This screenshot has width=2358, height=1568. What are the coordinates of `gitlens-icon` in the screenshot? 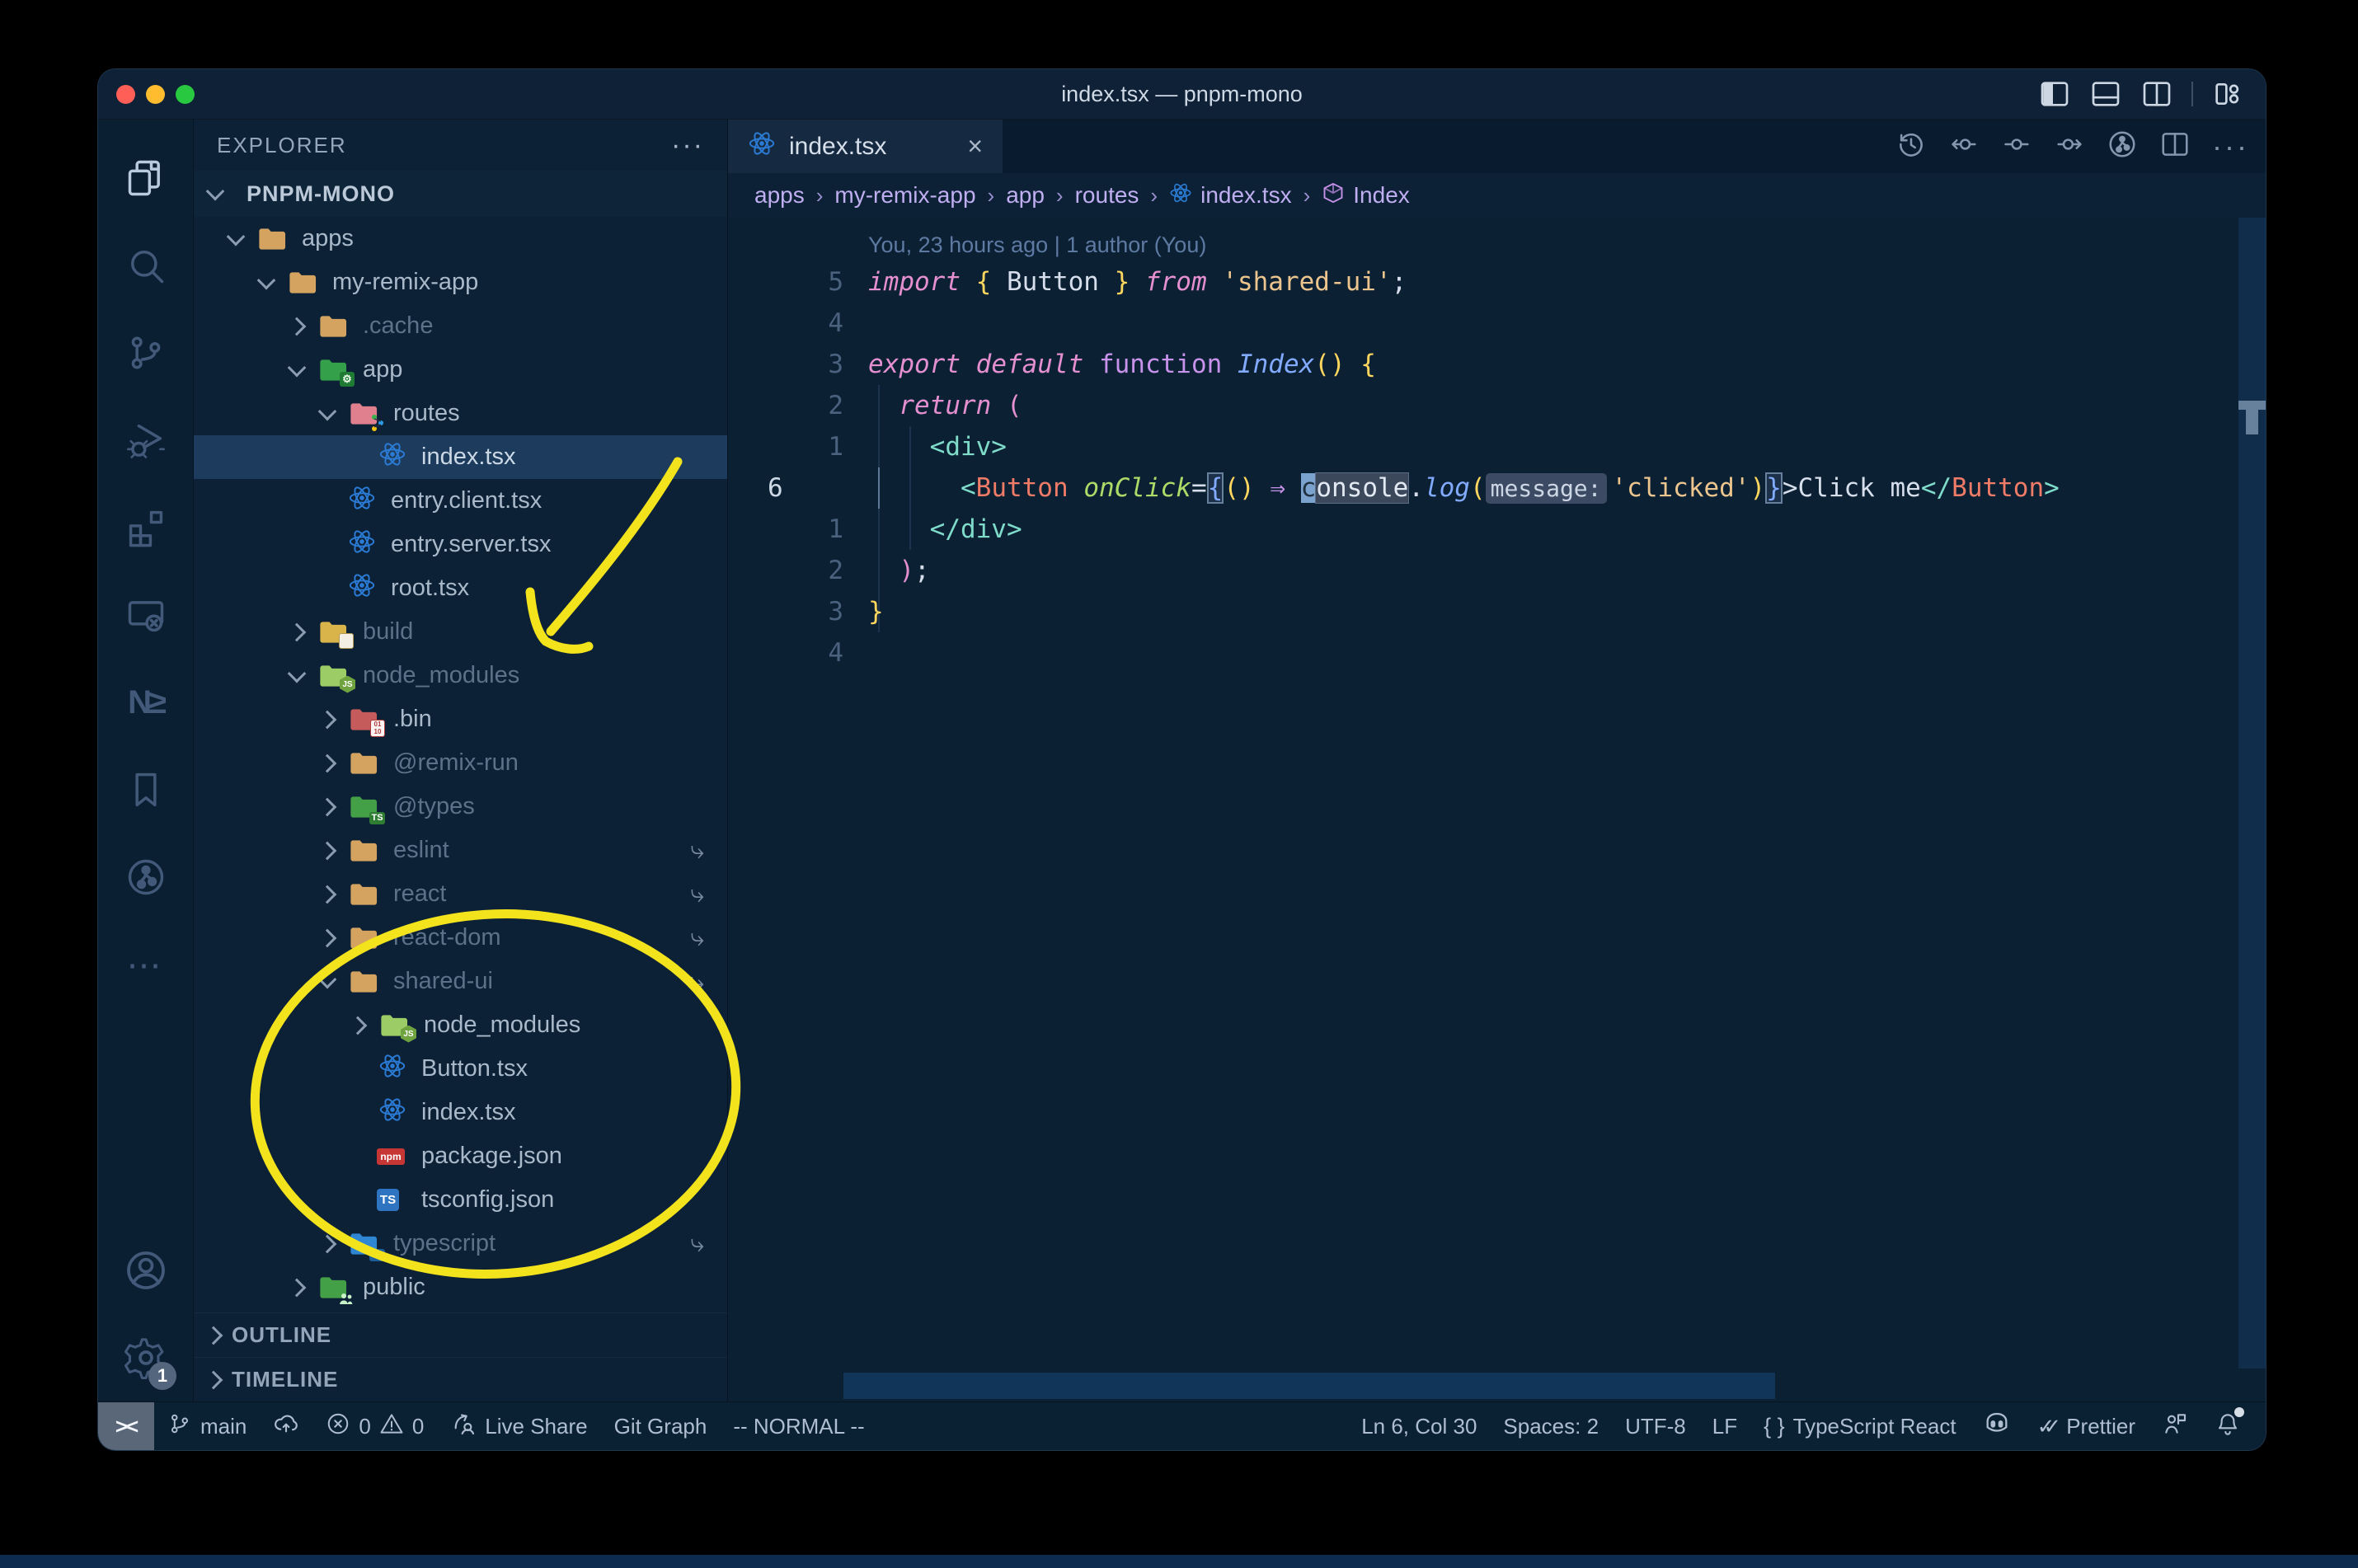 It's located at (146, 877).